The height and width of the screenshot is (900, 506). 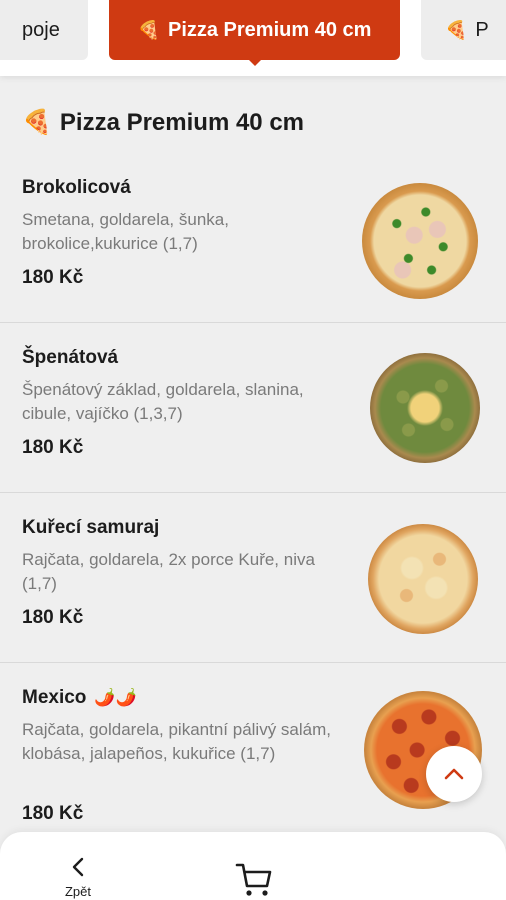 I want to click on category-tab-next: 🍕 P, so click(x=463, y=30).